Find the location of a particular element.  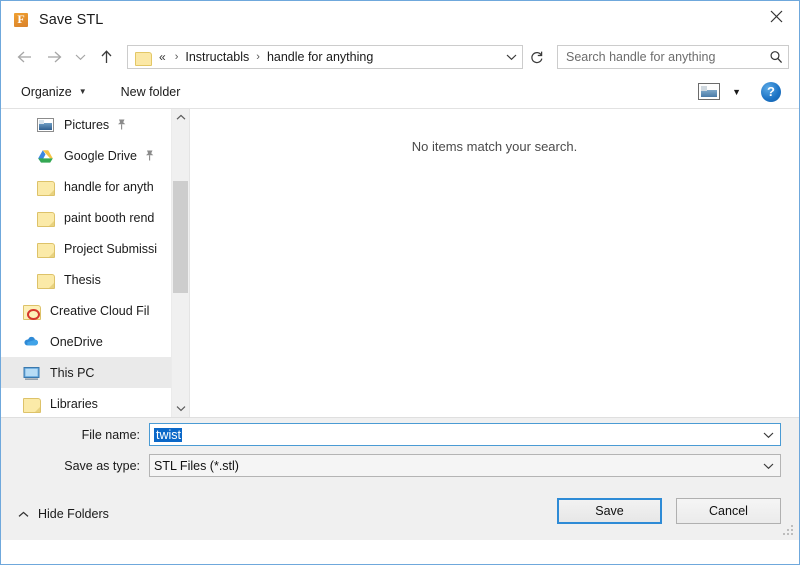

scroll-up-icon is located at coordinates (180, 117).